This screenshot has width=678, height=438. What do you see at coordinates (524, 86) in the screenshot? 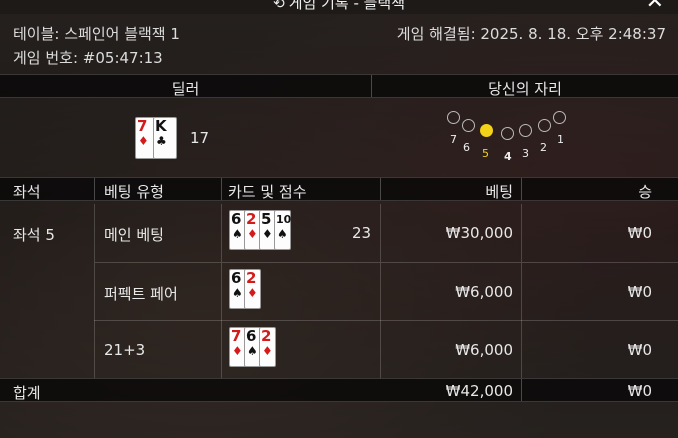
I see `seat-header: 당신의 자리` at bounding box center [524, 86].